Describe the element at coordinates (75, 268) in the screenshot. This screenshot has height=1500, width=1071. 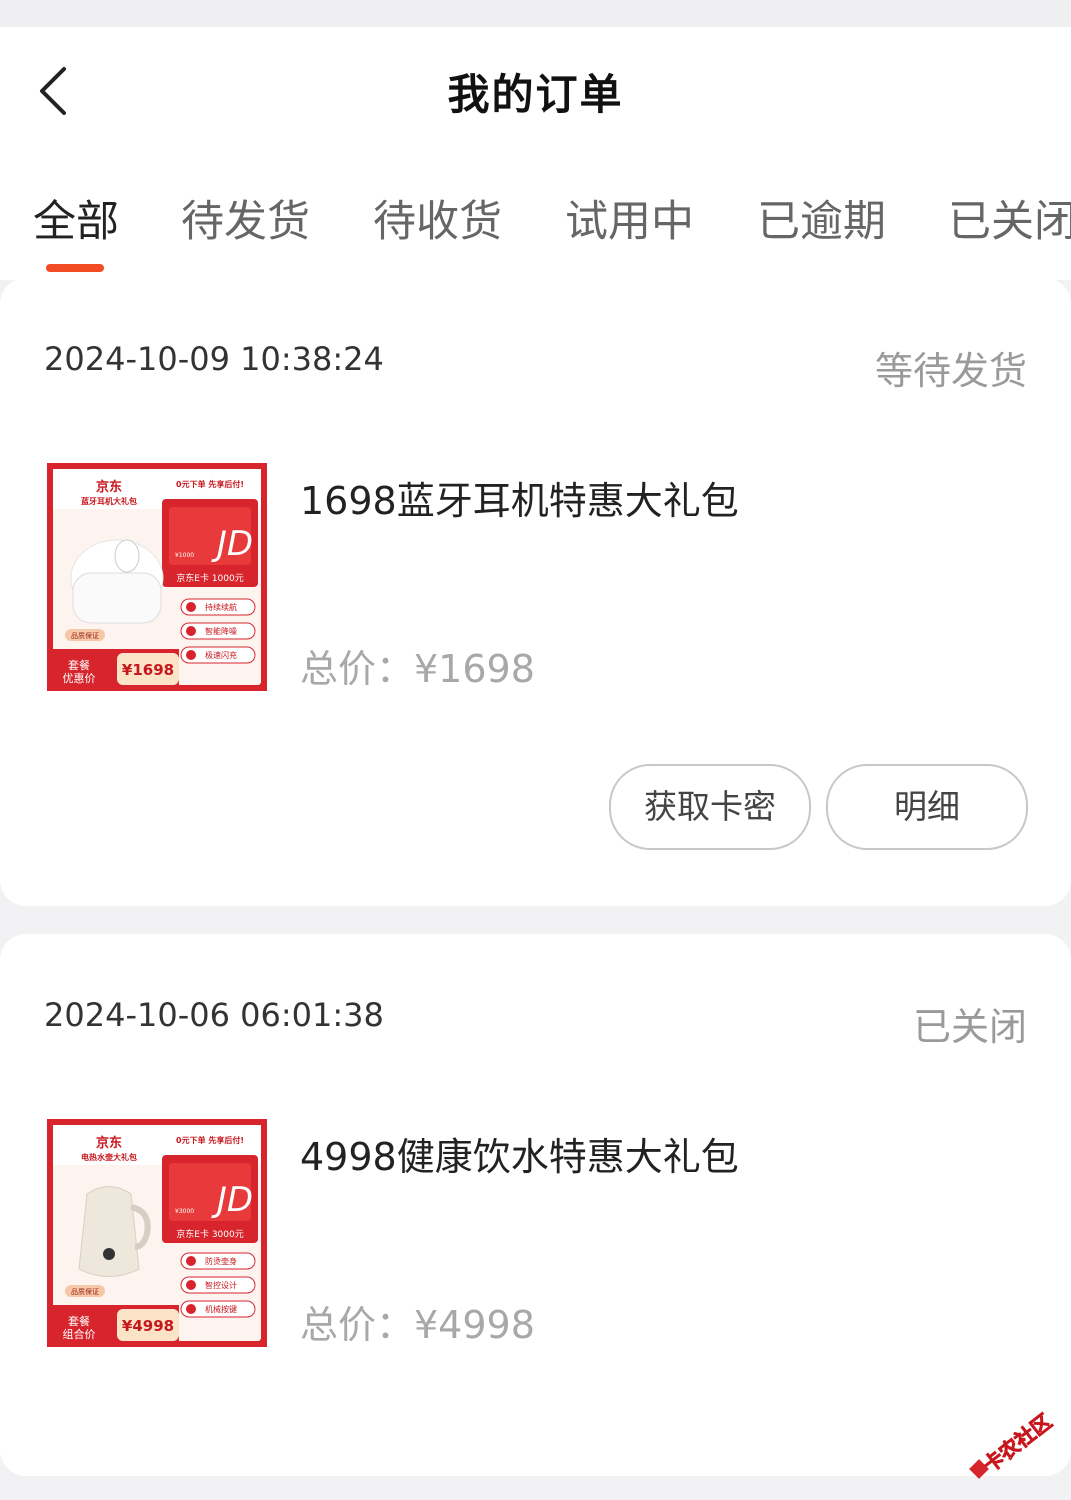
I see `tab-active-indicator` at that location.